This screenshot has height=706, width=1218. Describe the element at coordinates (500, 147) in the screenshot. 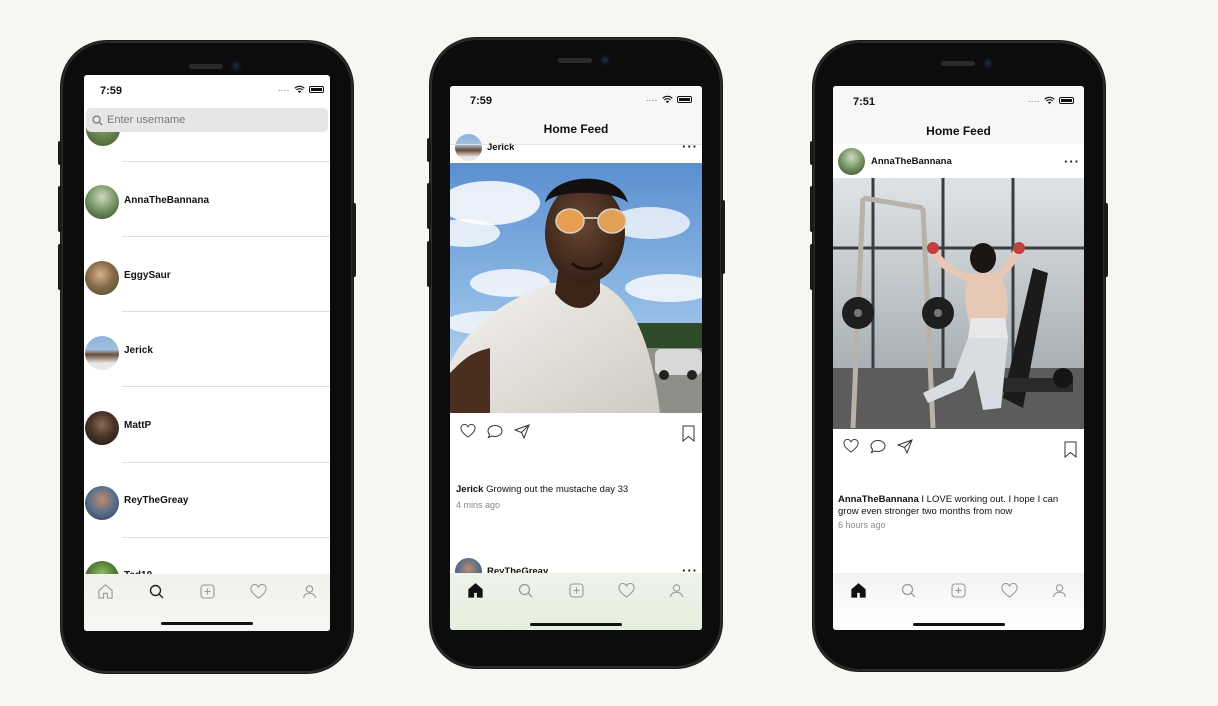

I see `post-author-name: Jerick` at that location.